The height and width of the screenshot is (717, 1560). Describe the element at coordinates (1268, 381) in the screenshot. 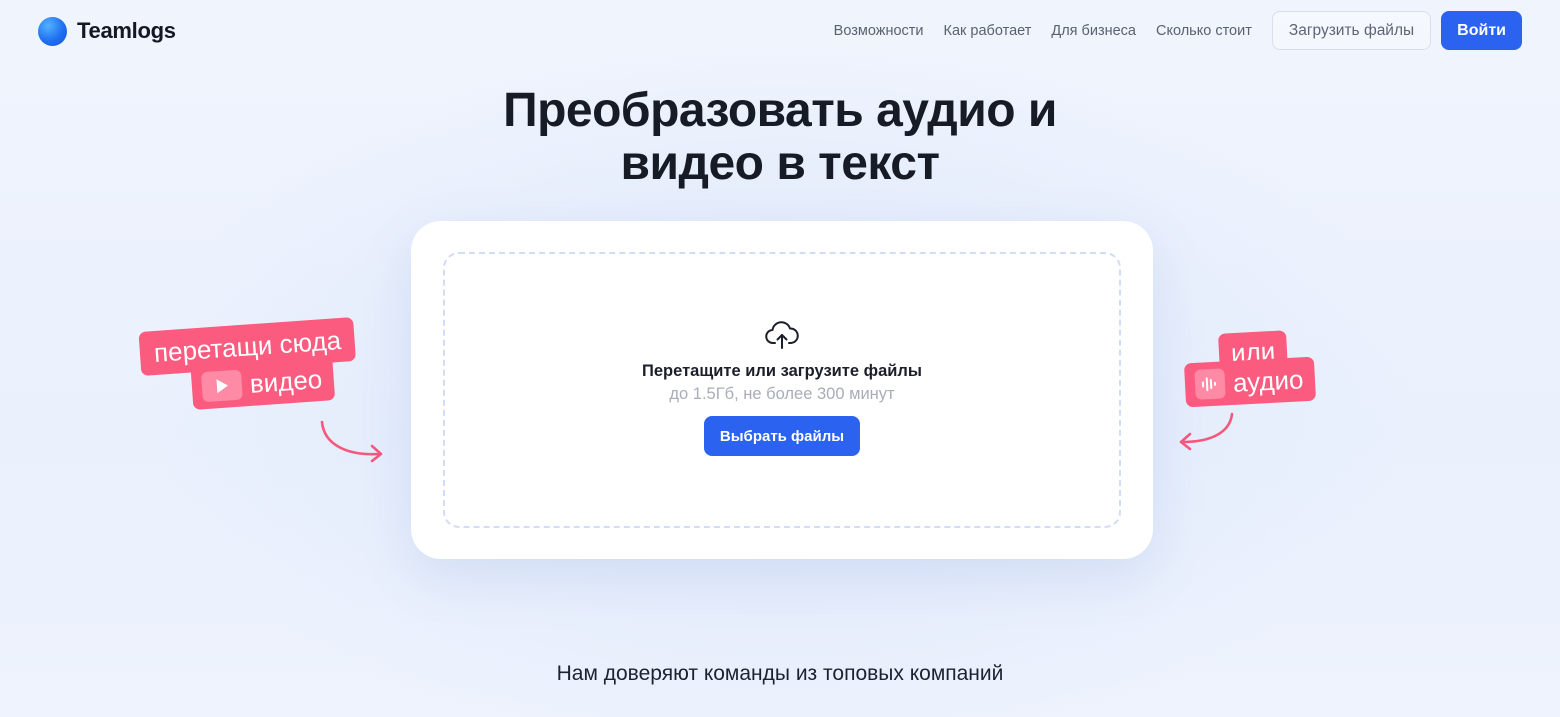

I see `sticker-audio-text: аудио` at that location.